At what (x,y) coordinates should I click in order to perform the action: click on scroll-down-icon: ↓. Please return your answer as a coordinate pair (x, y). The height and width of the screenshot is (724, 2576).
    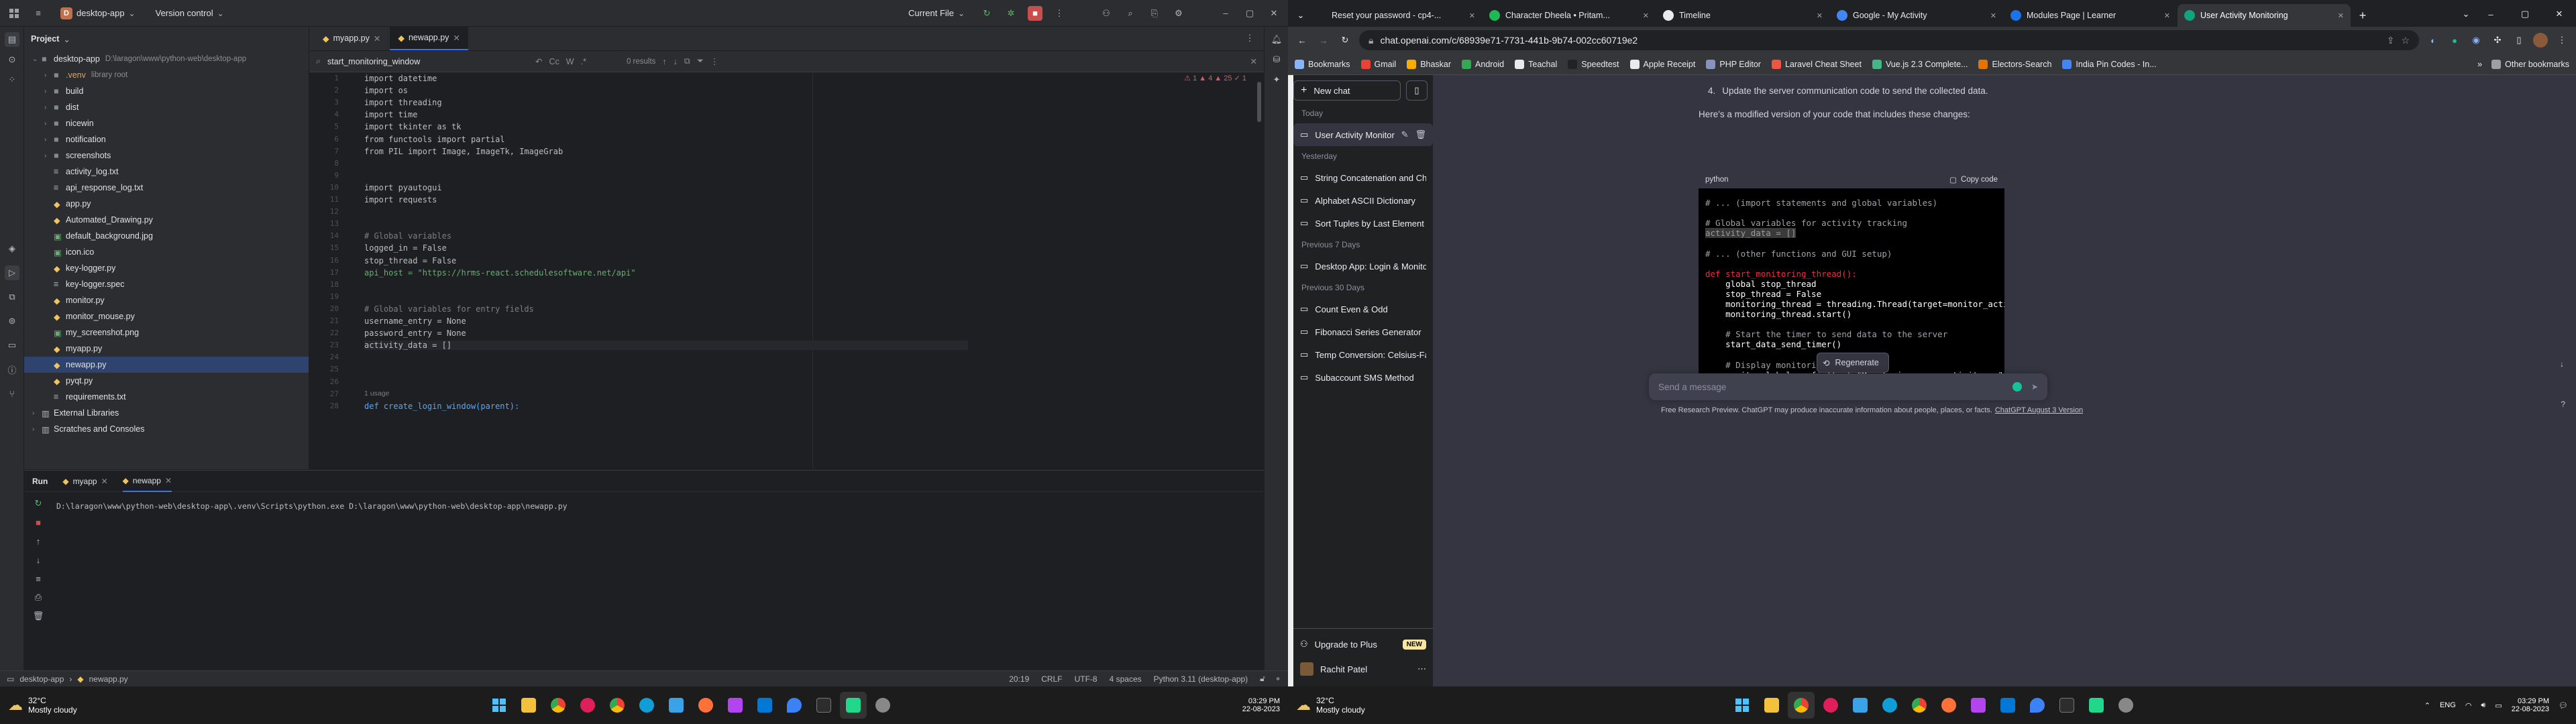
    Looking at the image, I should click on (2562, 364).